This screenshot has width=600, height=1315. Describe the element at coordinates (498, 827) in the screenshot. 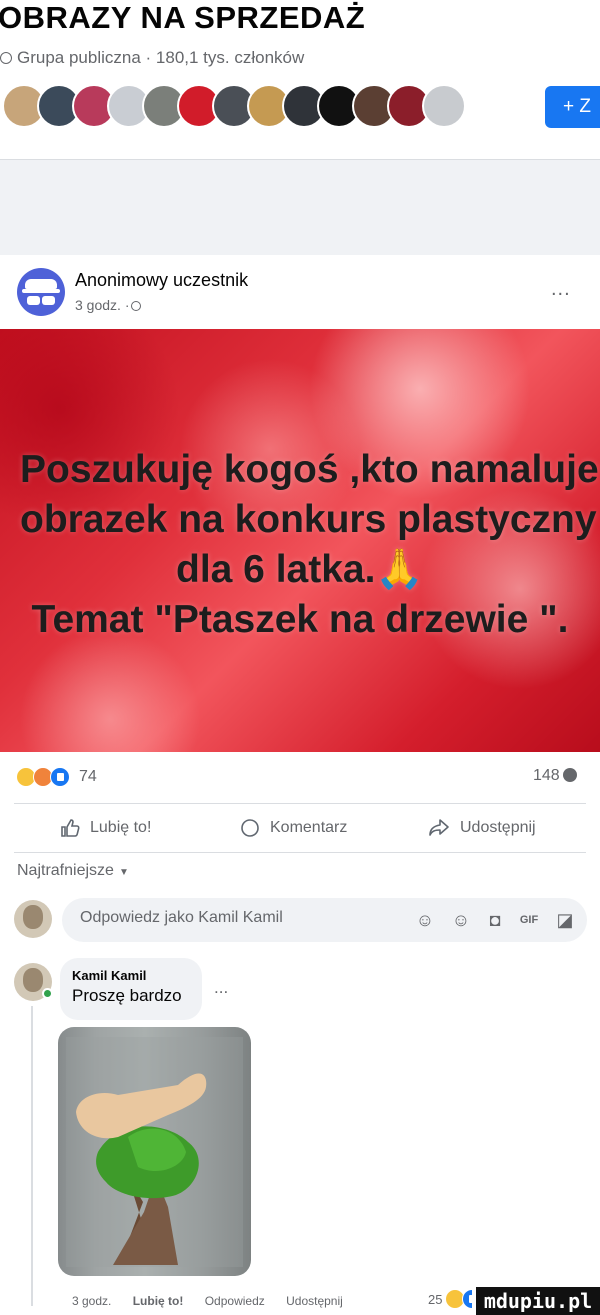

I see `share-label: Udostępnij` at that location.